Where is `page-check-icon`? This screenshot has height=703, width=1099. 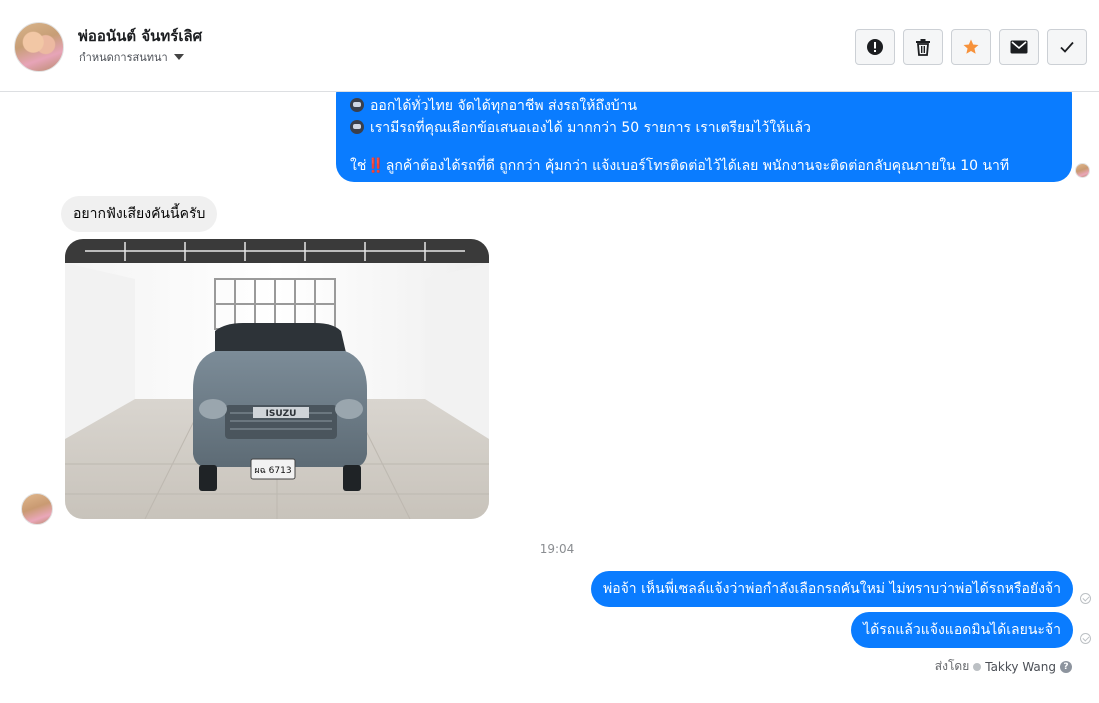
page-check-icon is located at coordinates (977, 666).